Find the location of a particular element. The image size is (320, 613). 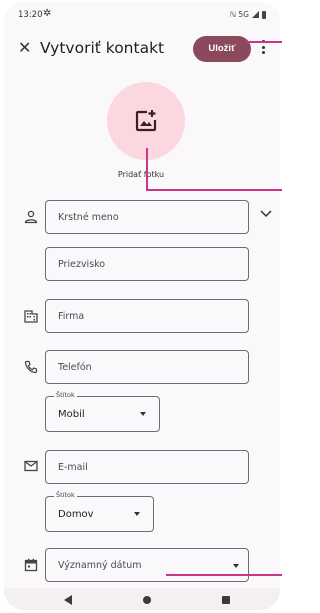

phone-label-value: Mobil is located at coordinates (71, 414).